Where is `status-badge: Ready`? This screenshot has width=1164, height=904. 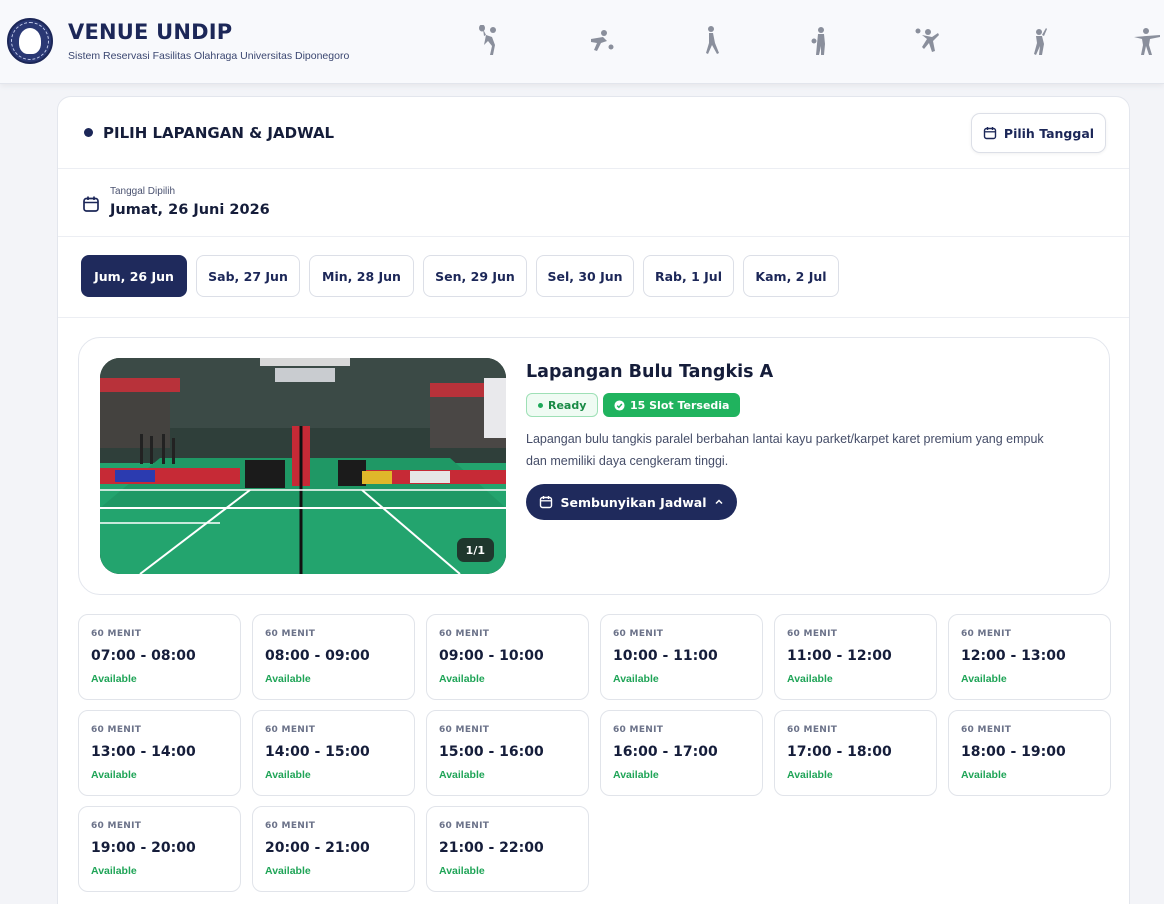
status-badge: Ready is located at coordinates (562, 405).